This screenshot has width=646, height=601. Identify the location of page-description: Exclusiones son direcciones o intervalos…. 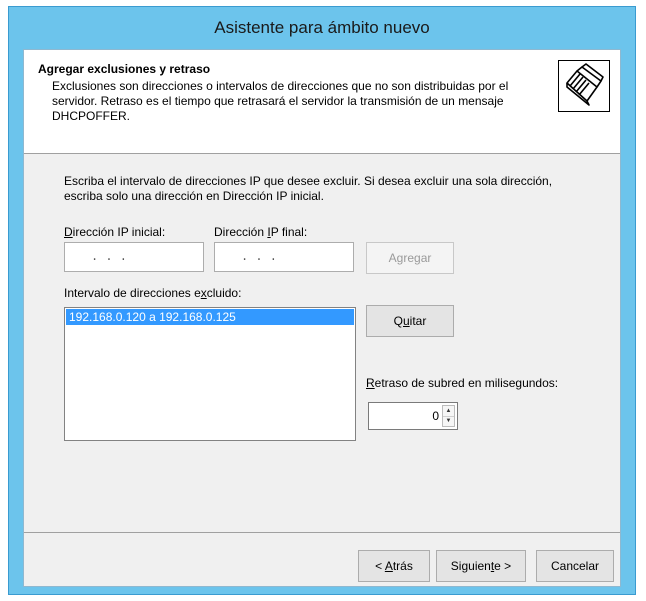
(280, 101).